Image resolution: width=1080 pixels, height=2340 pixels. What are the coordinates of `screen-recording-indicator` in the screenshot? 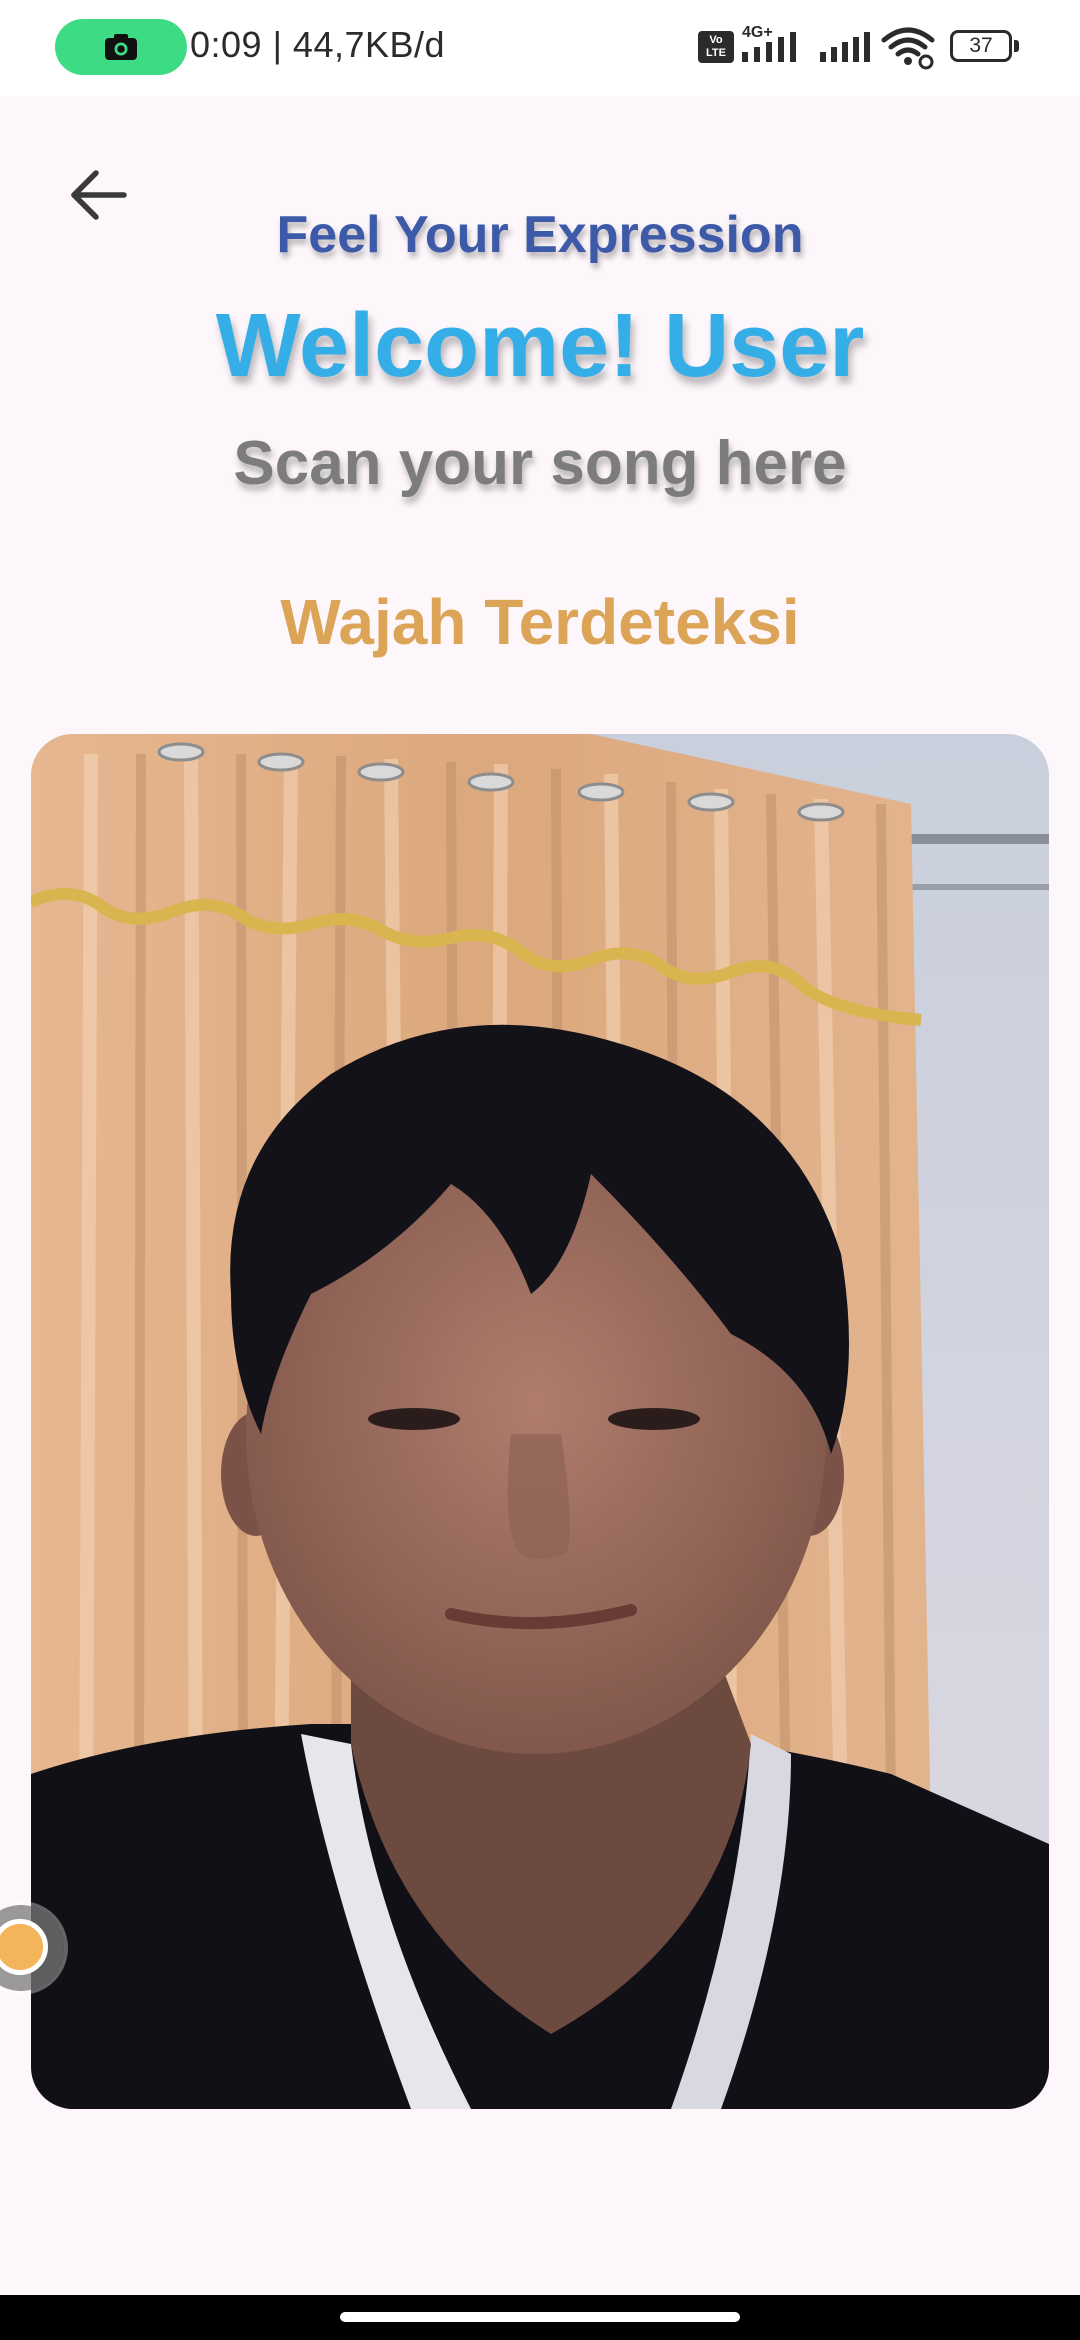 It's located at (121, 47).